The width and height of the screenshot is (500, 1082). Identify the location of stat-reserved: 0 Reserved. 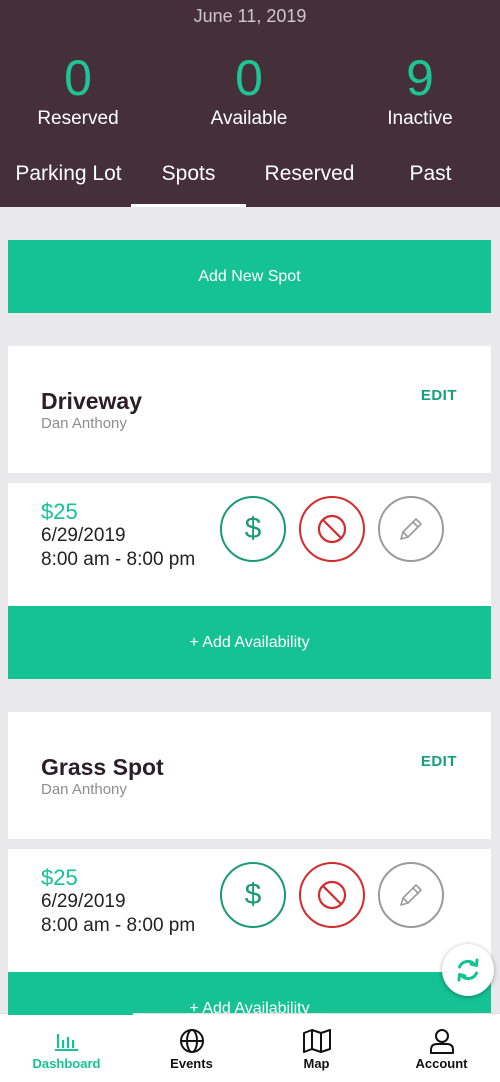
(79, 90).